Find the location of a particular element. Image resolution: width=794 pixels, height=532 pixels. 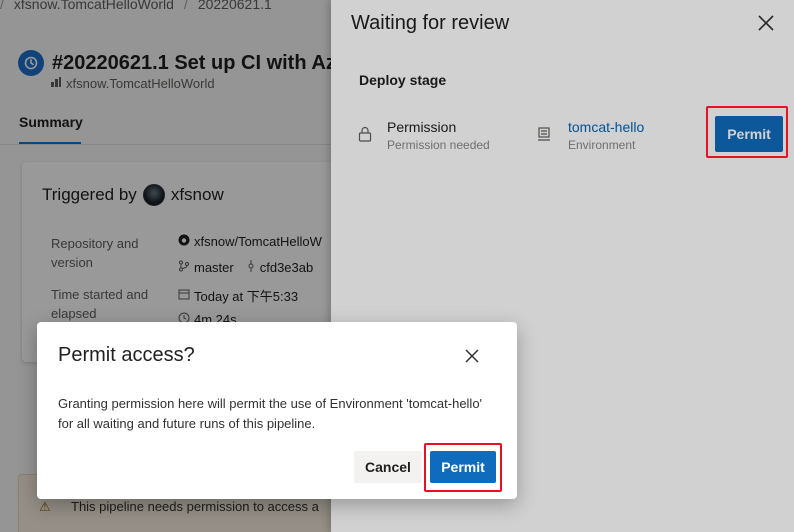

panel-permit-button: Permit is located at coordinates (749, 134).